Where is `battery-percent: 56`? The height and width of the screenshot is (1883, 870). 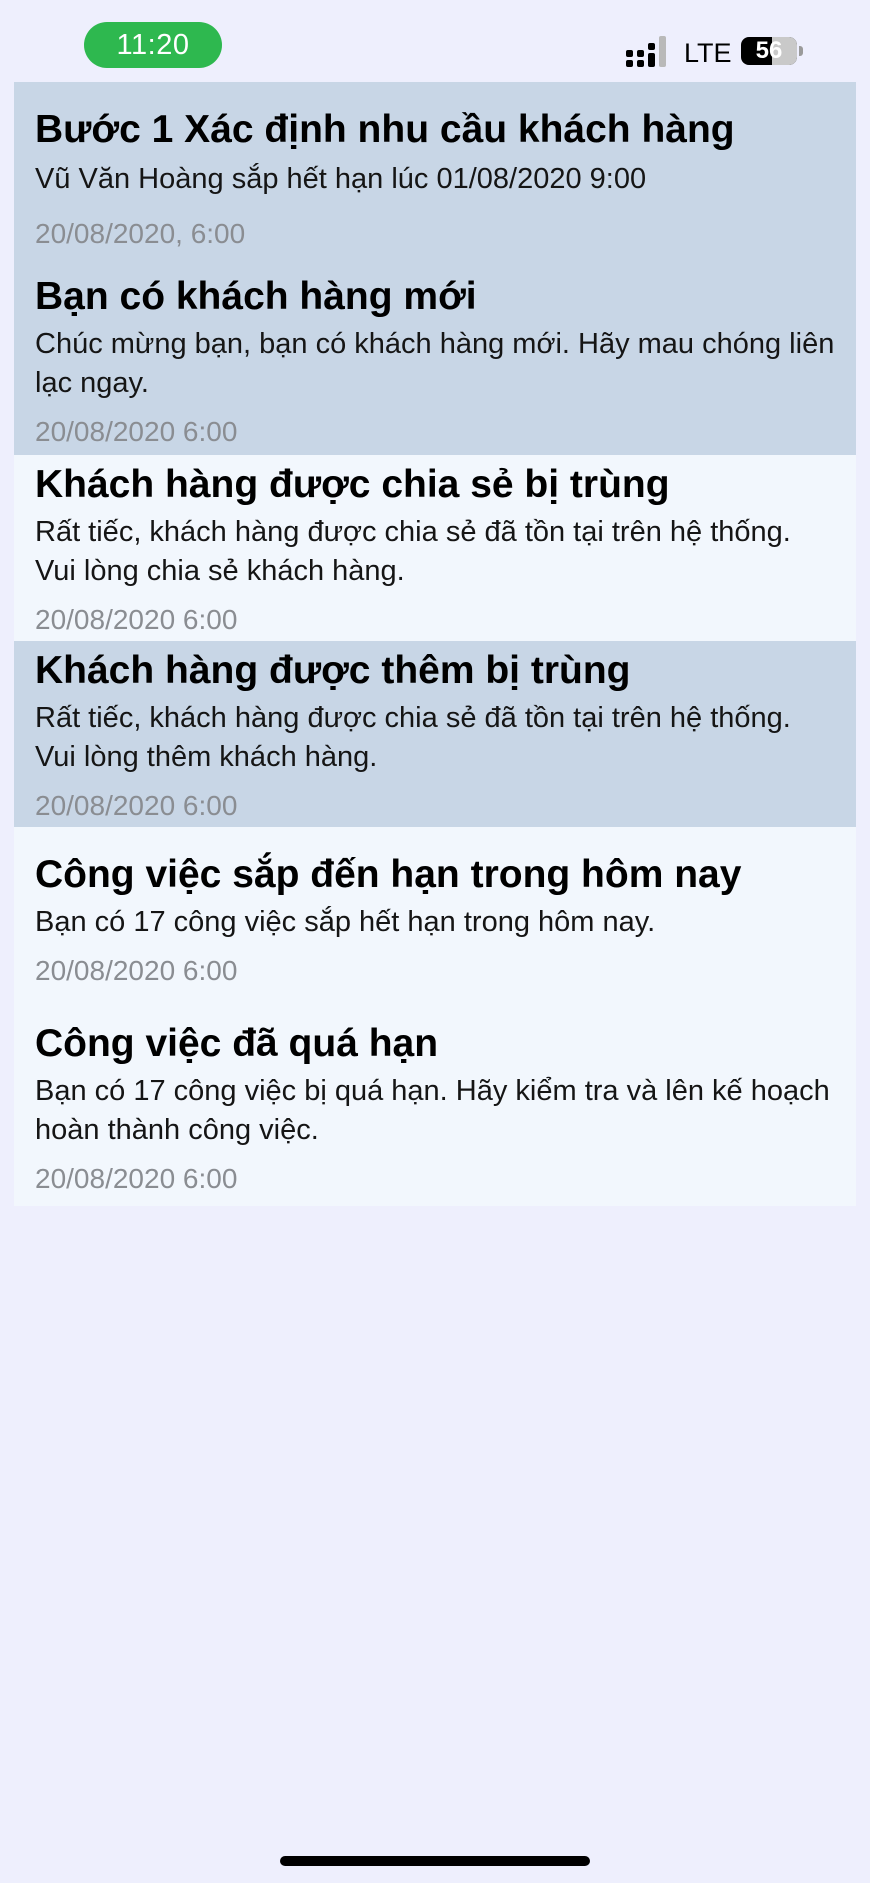
battery-percent: 56 is located at coordinates (769, 50).